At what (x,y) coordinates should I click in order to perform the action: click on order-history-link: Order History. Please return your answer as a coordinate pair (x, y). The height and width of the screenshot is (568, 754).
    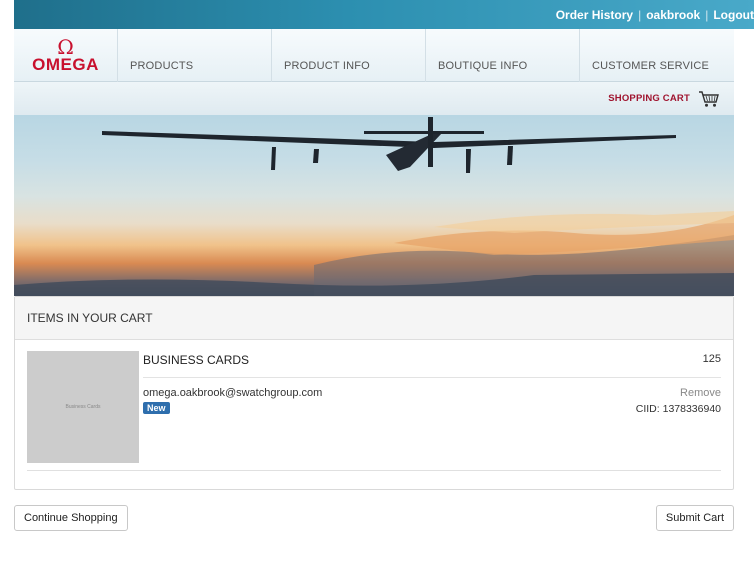
    Looking at the image, I should click on (594, 15).